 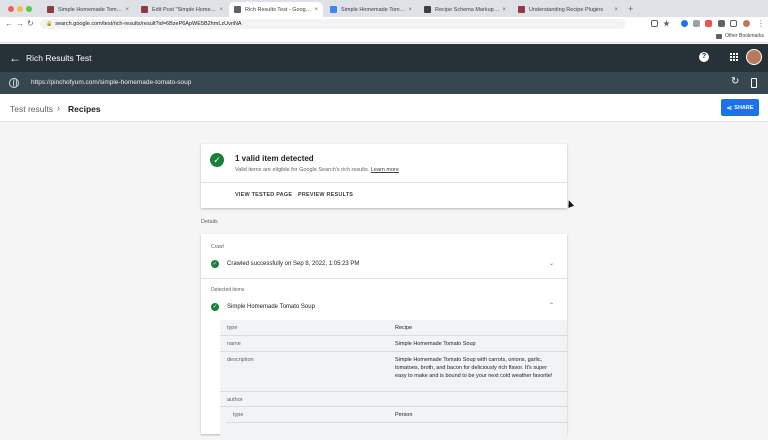 I want to click on browser-tab: Edit Post "Simple Homemade ×, so click(x=182, y=9).